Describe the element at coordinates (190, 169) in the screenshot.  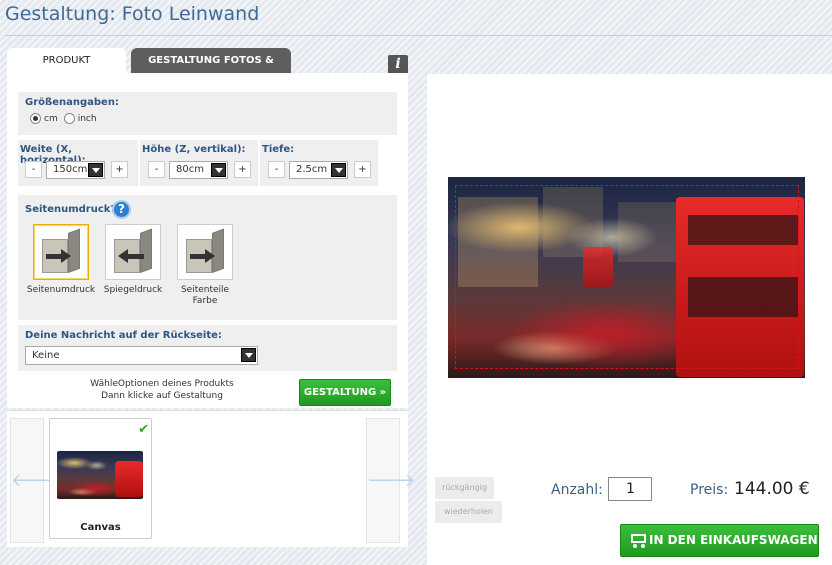
I see `height-value: 80cm` at that location.